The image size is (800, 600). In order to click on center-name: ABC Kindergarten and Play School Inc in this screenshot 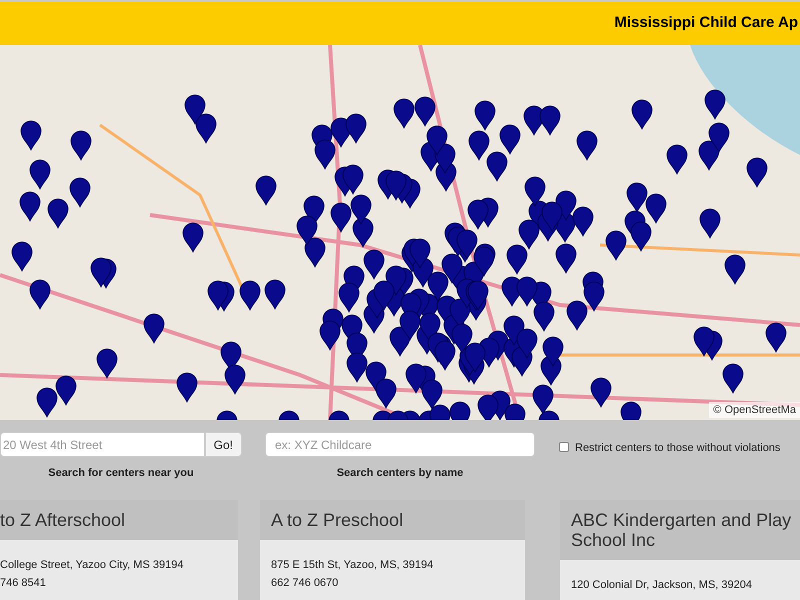, I will do `click(685, 530)`.